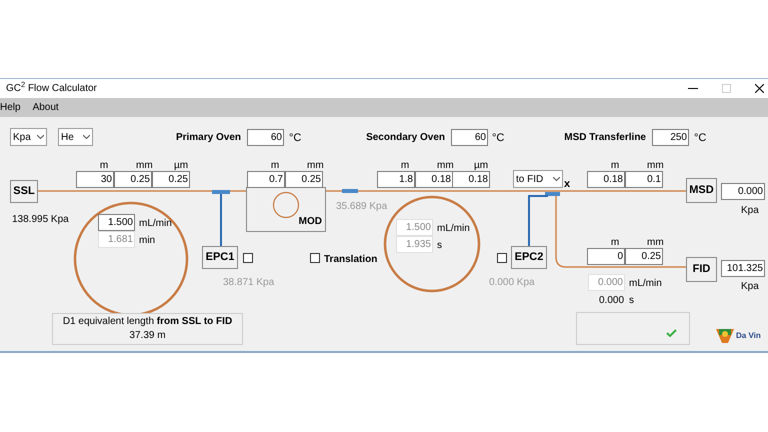 The image size is (768, 432). What do you see at coordinates (147, 241) in the screenshot?
I see `unit-label: min` at bounding box center [147, 241].